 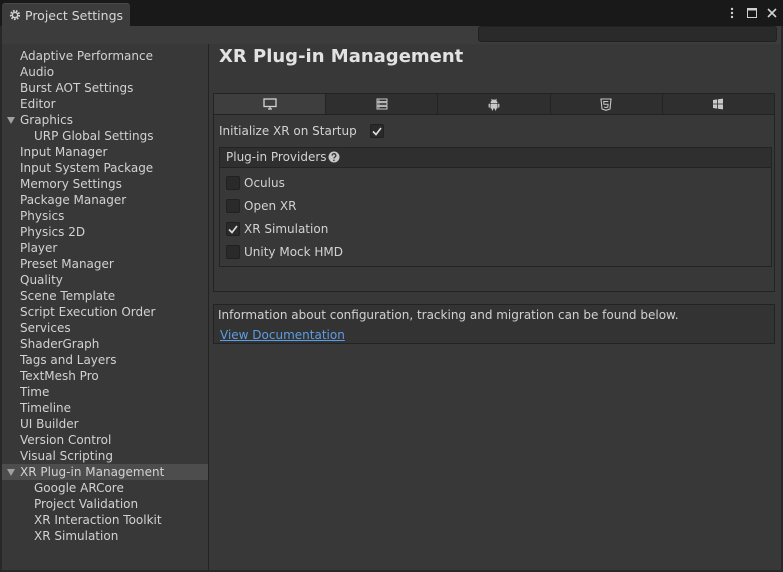 What do you see at coordinates (94, 136) in the screenshot?
I see `sidebar-item-label: URP Global Settings` at bounding box center [94, 136].